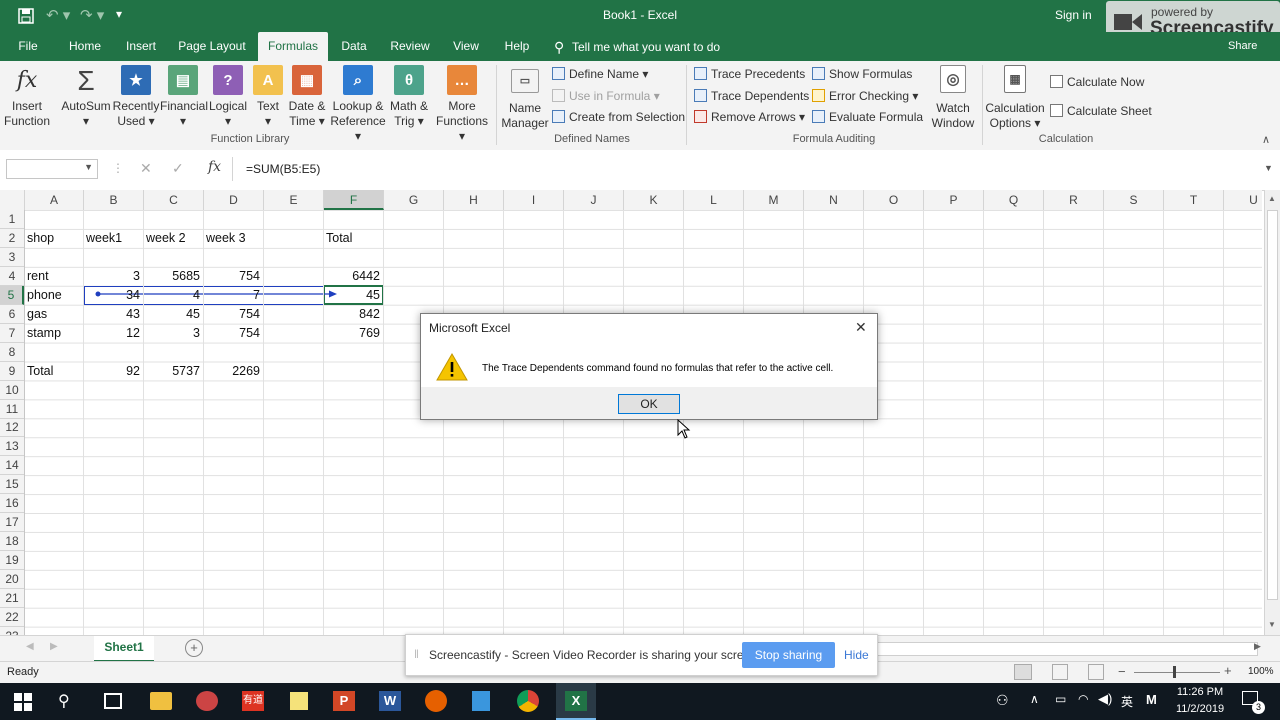 The height and width of the screenshot is (720, 1280). Describe the element at coordinates (88, 167) in the screenshot. I see `name-box-dropdown-icon: ▼` at that location.